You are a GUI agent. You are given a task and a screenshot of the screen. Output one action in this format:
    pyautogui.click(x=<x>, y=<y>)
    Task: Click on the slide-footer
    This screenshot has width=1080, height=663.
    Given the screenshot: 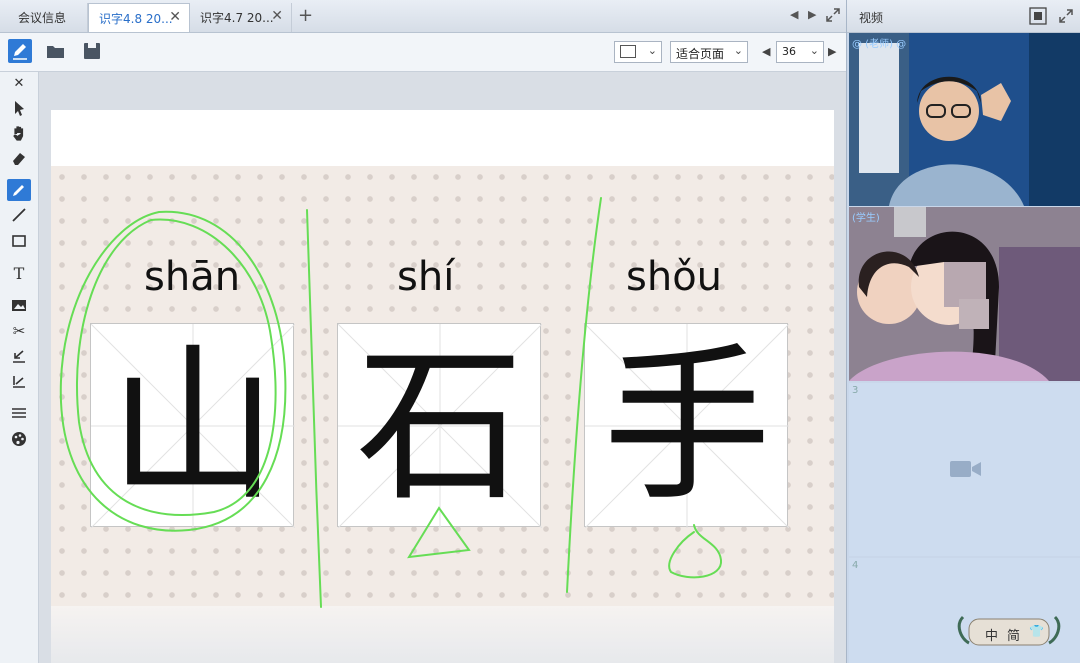 What is the action you would take?
    pyautogui.click(x=442, y=634)
    